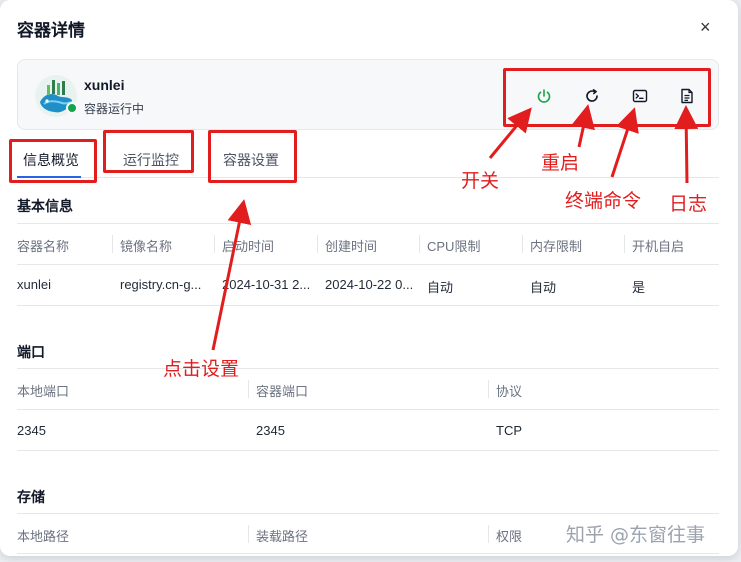 The image size is (741, 562). What do you see at coordinates (688, 204) in the screenshot?
I see `annotation-log: 日志` at bounding box center [688, 204].